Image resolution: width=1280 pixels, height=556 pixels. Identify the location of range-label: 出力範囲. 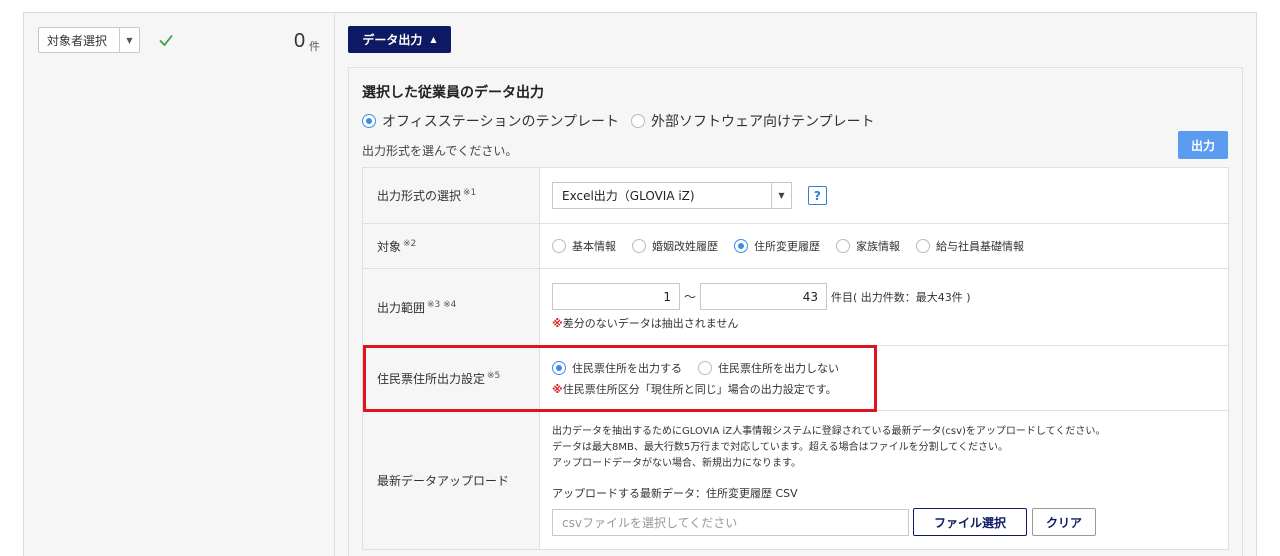
(401, 307).